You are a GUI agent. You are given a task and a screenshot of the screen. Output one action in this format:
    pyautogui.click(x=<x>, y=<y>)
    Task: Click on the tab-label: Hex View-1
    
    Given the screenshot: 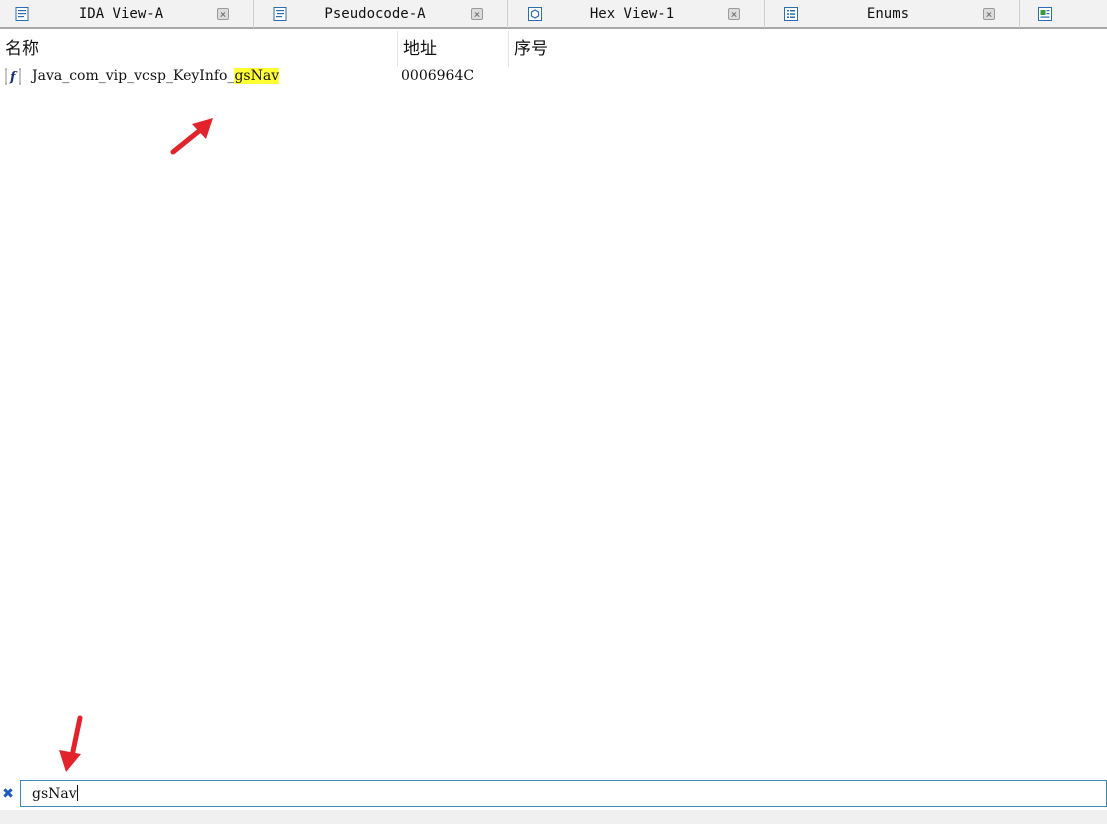 What is the action you would take?
    pyautogui.click(x=632, y=14)
    